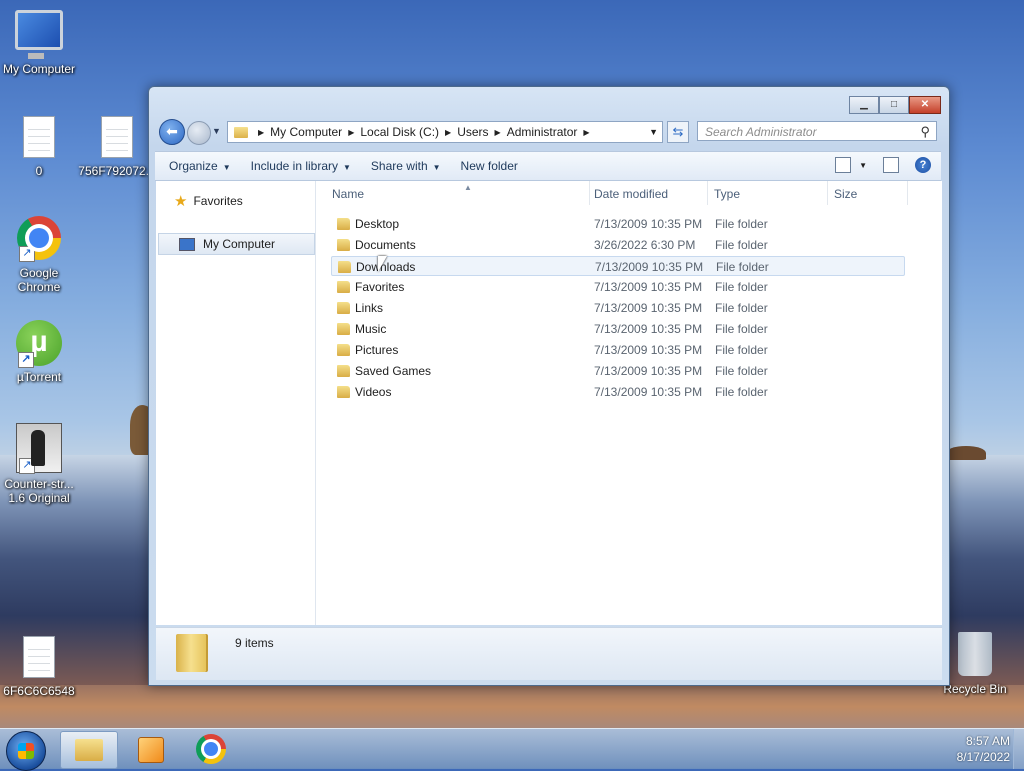 This screenshot has height=771, width=1024. I want to click on taskbar-media-player-button, so click(148, 749).